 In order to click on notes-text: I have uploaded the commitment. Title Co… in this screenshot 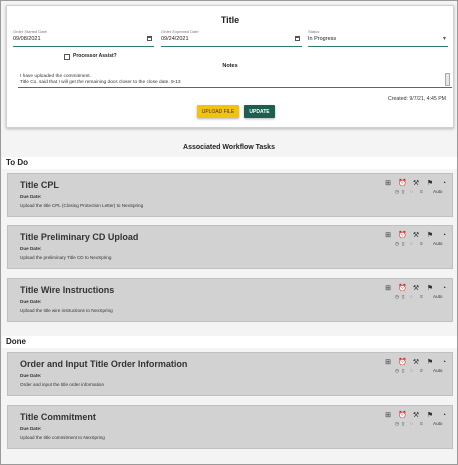, I will do `click(100, 79)`.